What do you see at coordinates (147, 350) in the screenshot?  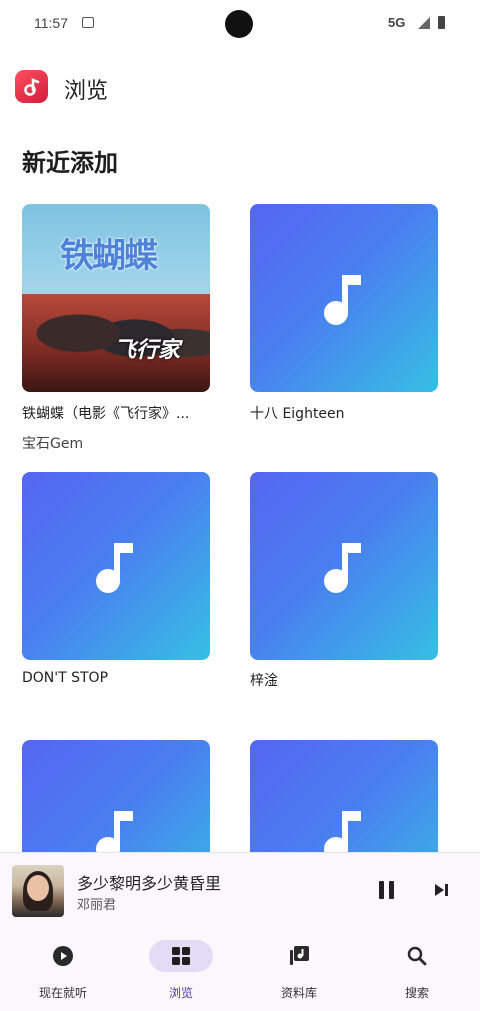 I see `cover-logo-text: 飞行家` at bounding box center [147, 350].